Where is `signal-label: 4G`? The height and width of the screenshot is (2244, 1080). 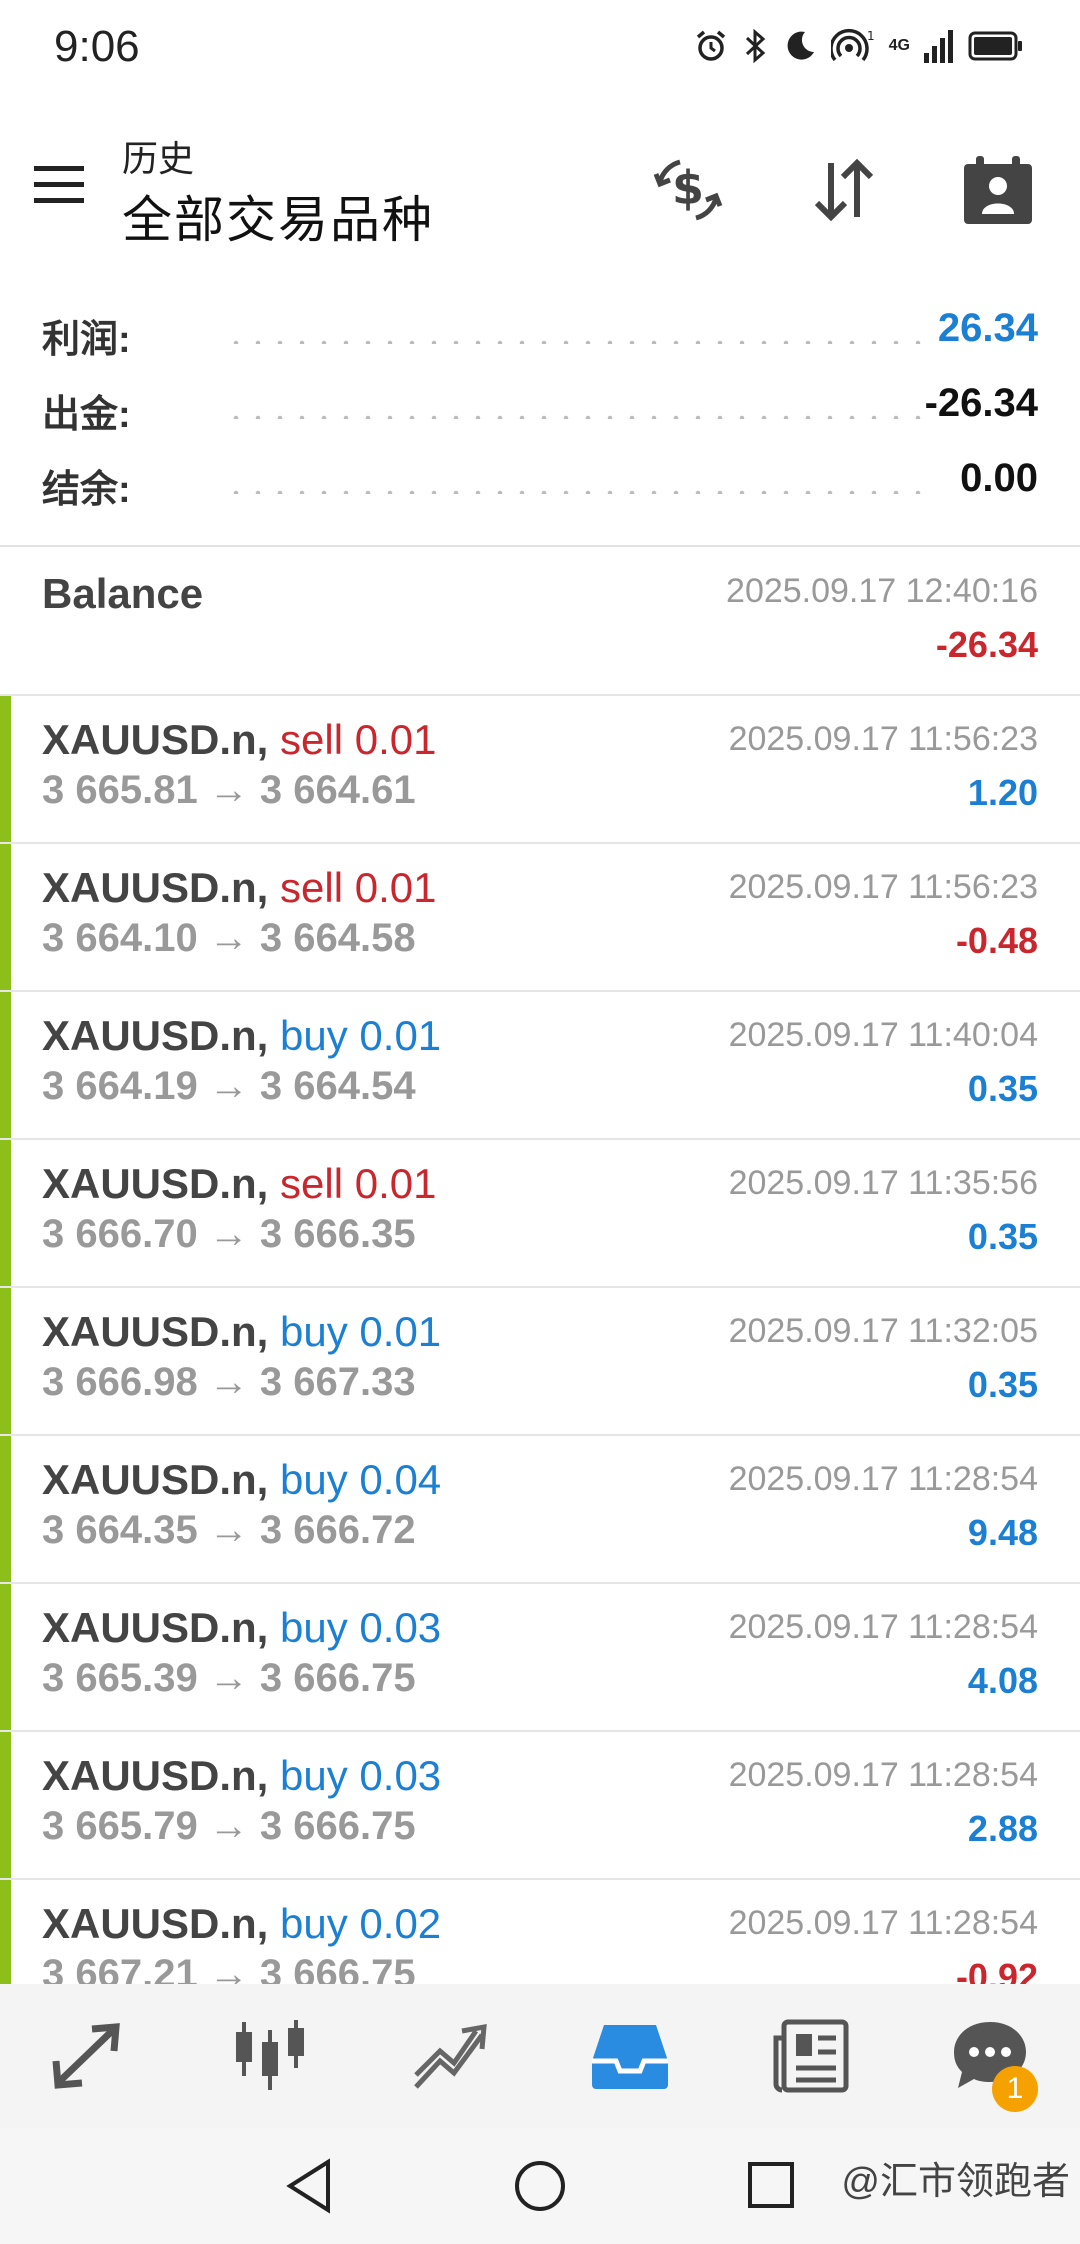 signal-label: 4G is located at coordinates (899, 45).